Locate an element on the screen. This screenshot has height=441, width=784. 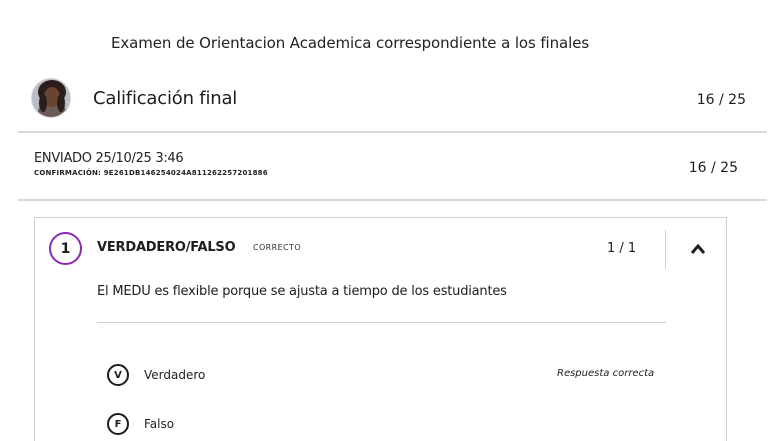
submission-score: 16 / 25 is located at coordinates (713, 168).